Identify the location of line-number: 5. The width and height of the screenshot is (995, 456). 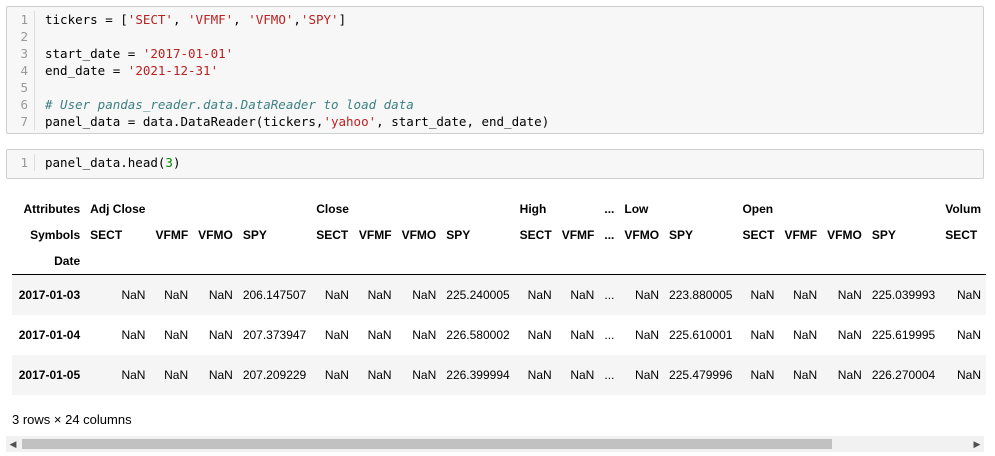
(21, 87).